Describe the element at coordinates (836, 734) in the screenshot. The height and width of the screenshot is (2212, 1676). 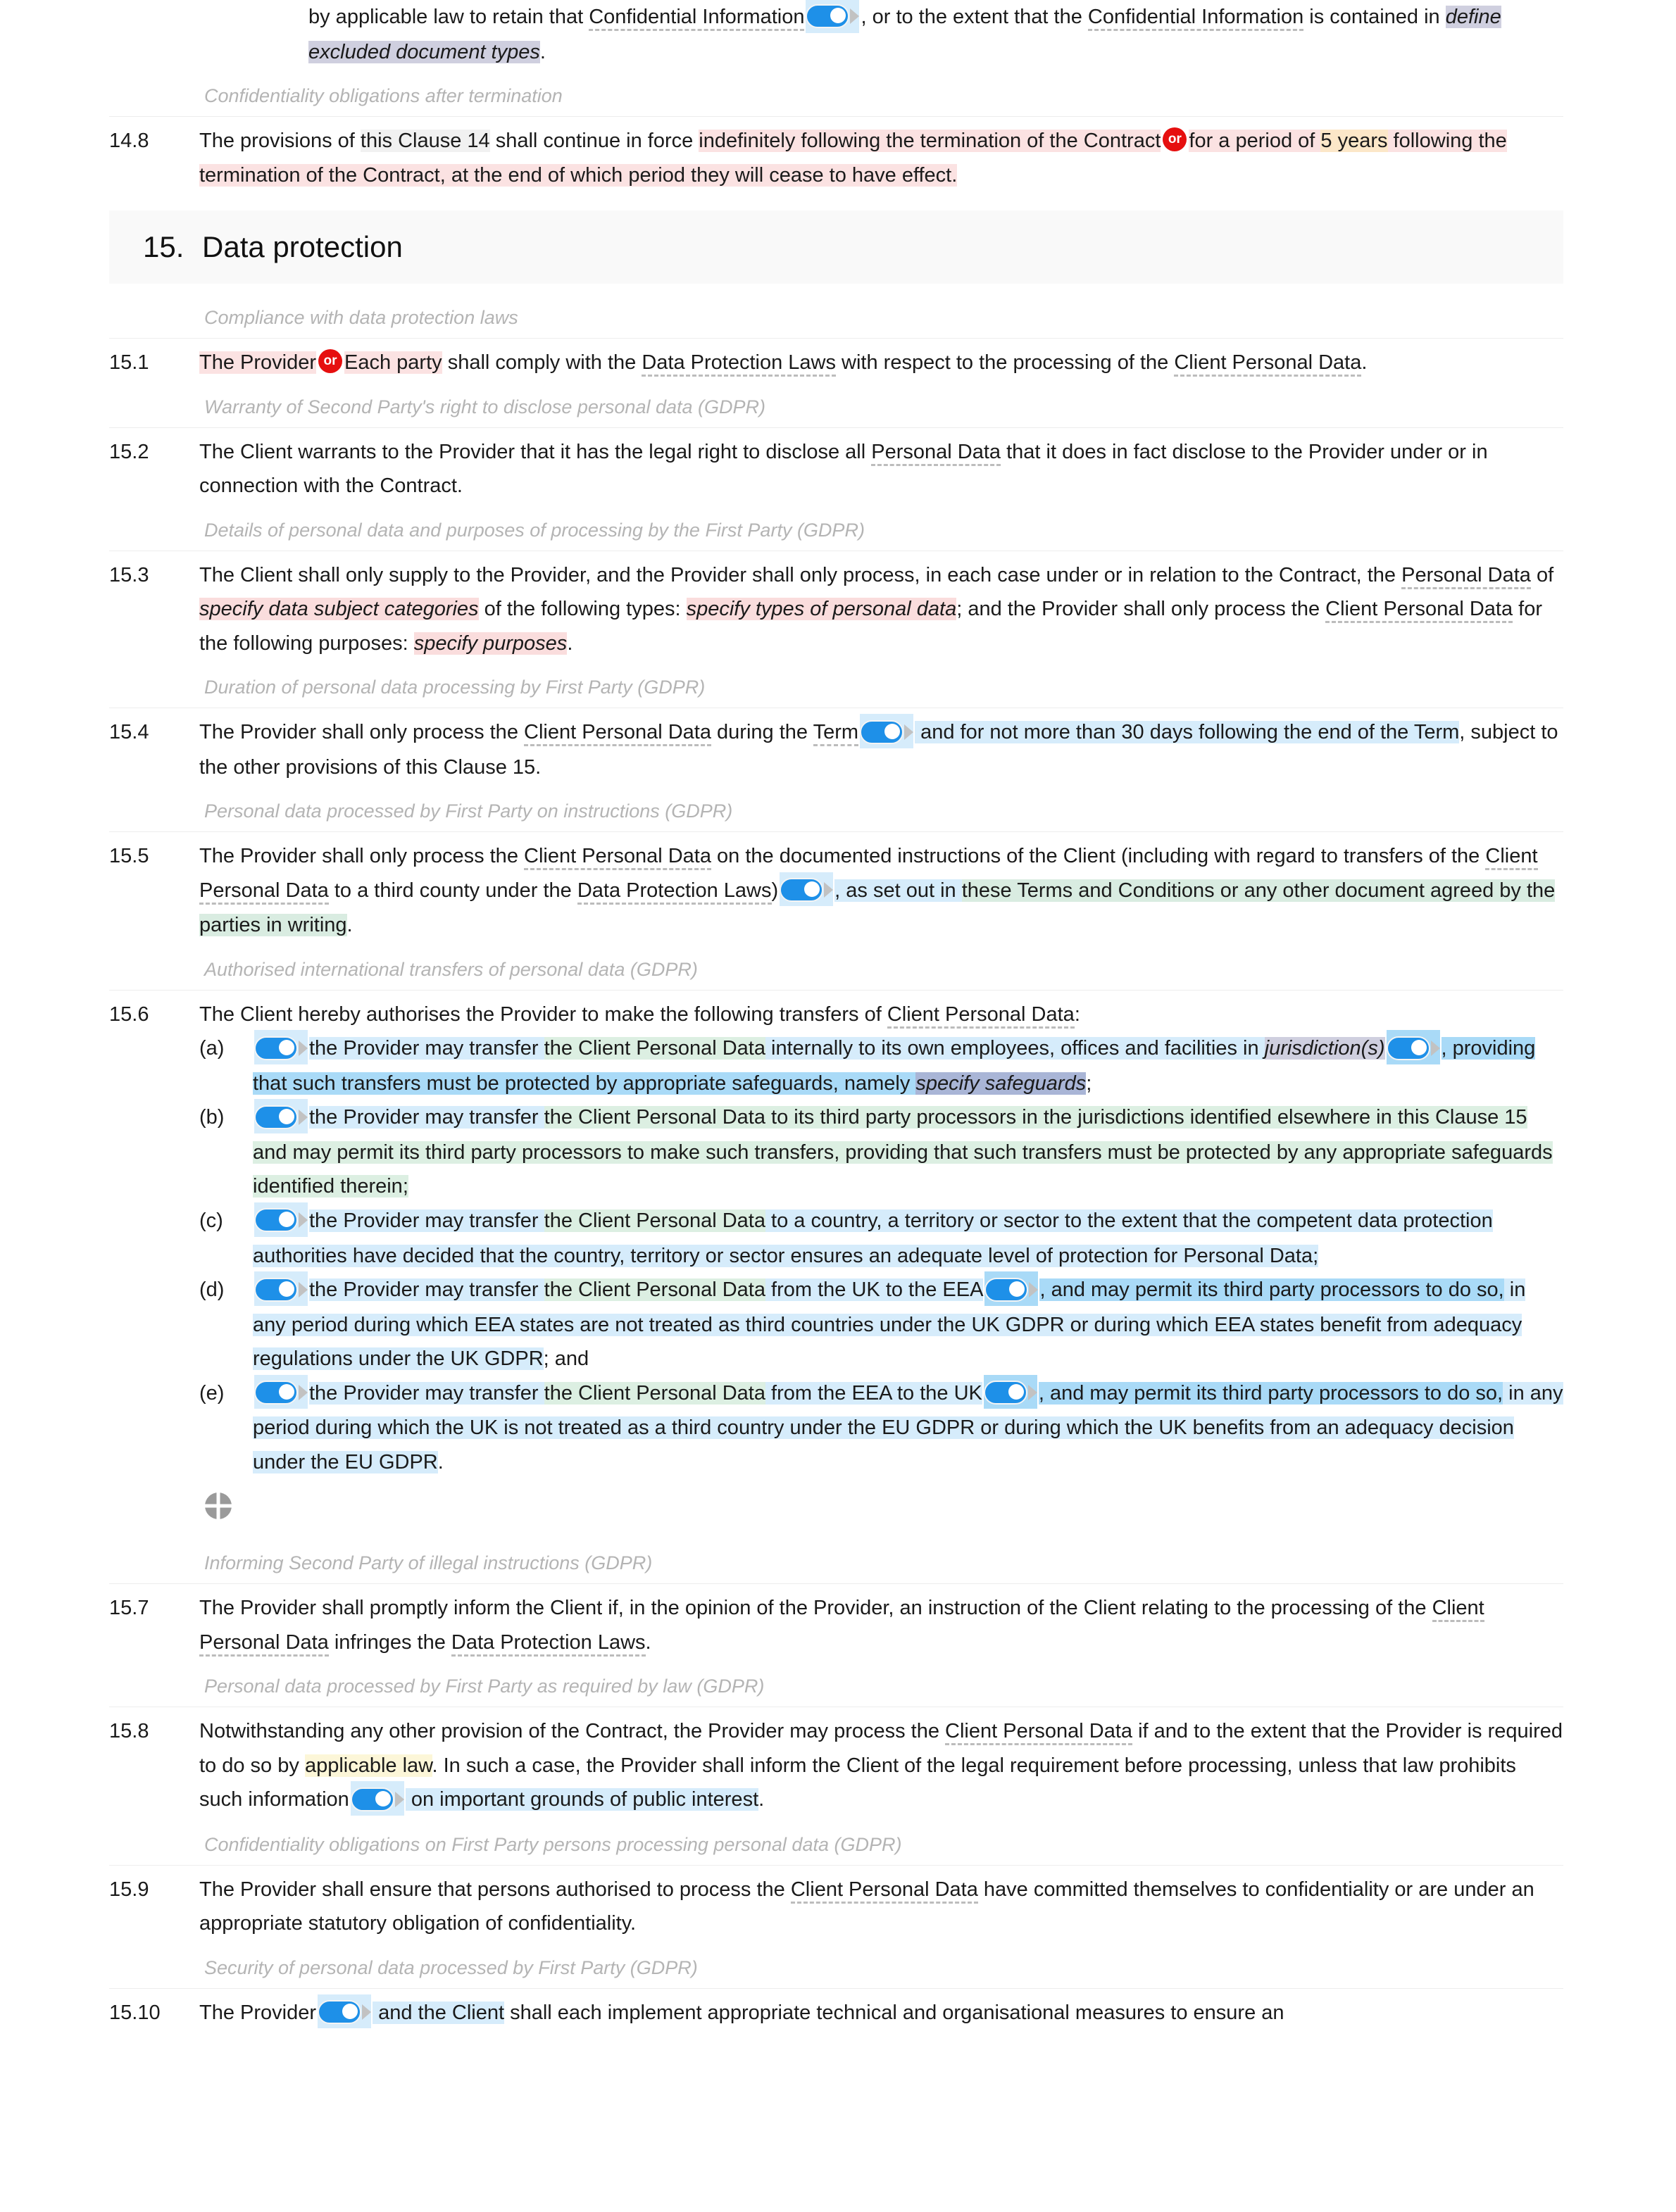
I see `defined-term: Term` at that location.